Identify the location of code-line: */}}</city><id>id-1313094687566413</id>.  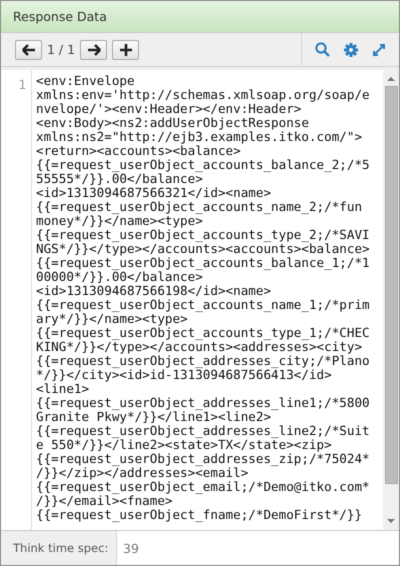
(184, 375).